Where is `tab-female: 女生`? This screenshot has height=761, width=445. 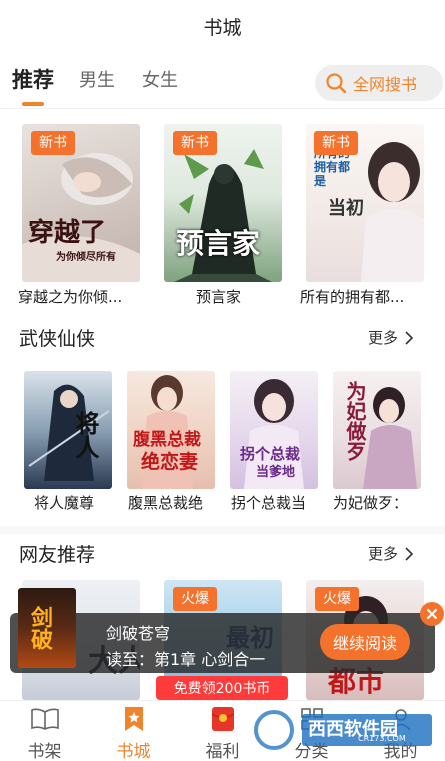 tab-female: 女生 is located at coordinates (160, 79).